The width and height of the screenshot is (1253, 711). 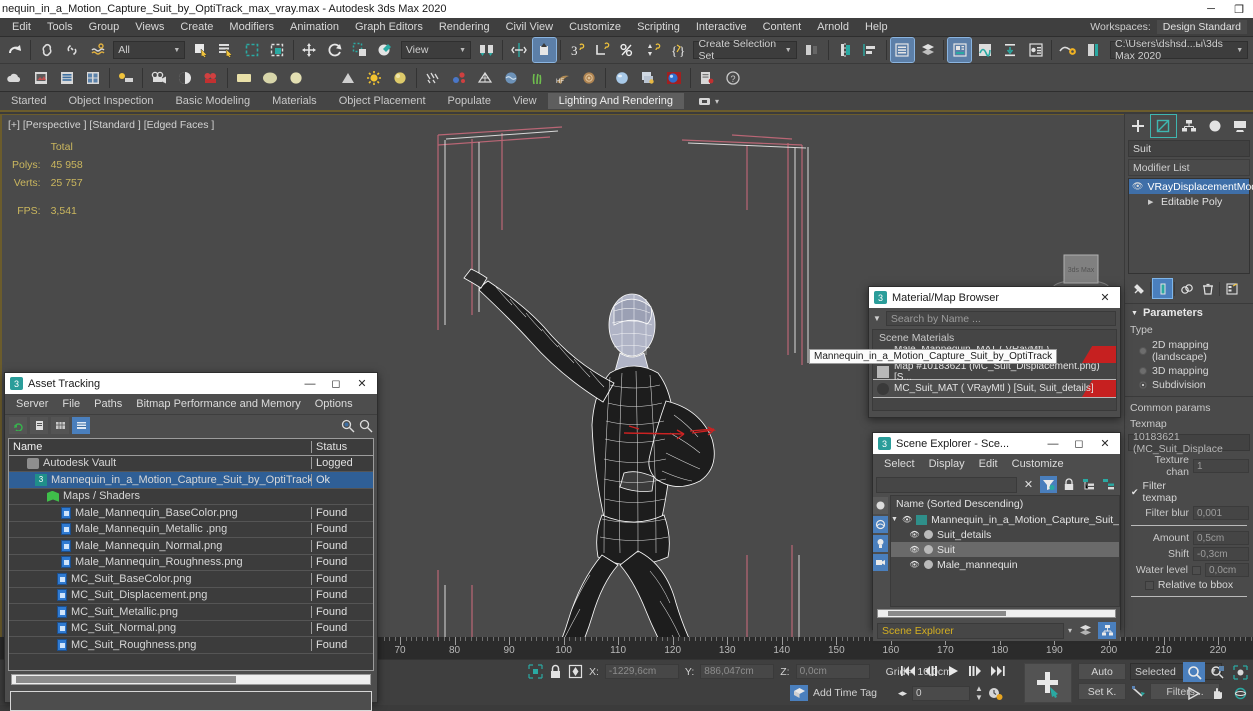 What do you see at coordinates (366, 426) in the screenshot?
I see `help-question-icon` at bounding box center [366, 426].